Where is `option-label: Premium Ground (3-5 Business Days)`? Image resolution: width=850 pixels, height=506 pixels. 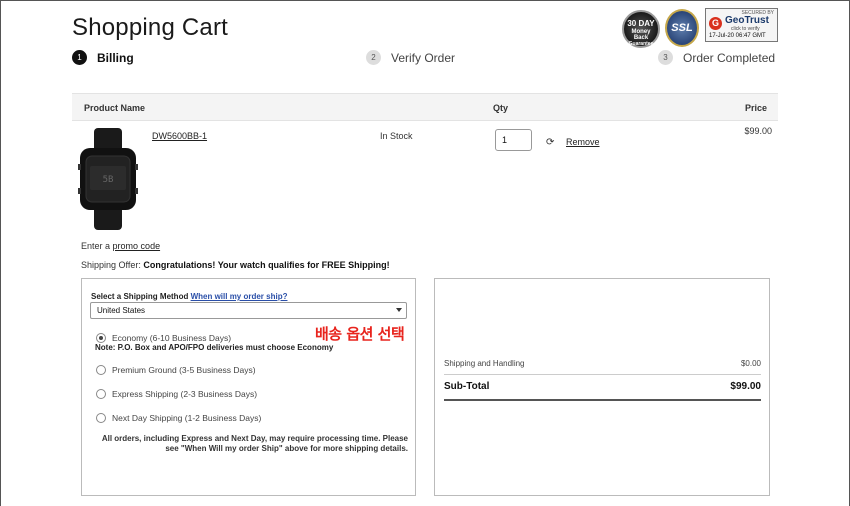
option-label: Premium Ground (3-5 Business Days) is located at coordinates (184, 370).